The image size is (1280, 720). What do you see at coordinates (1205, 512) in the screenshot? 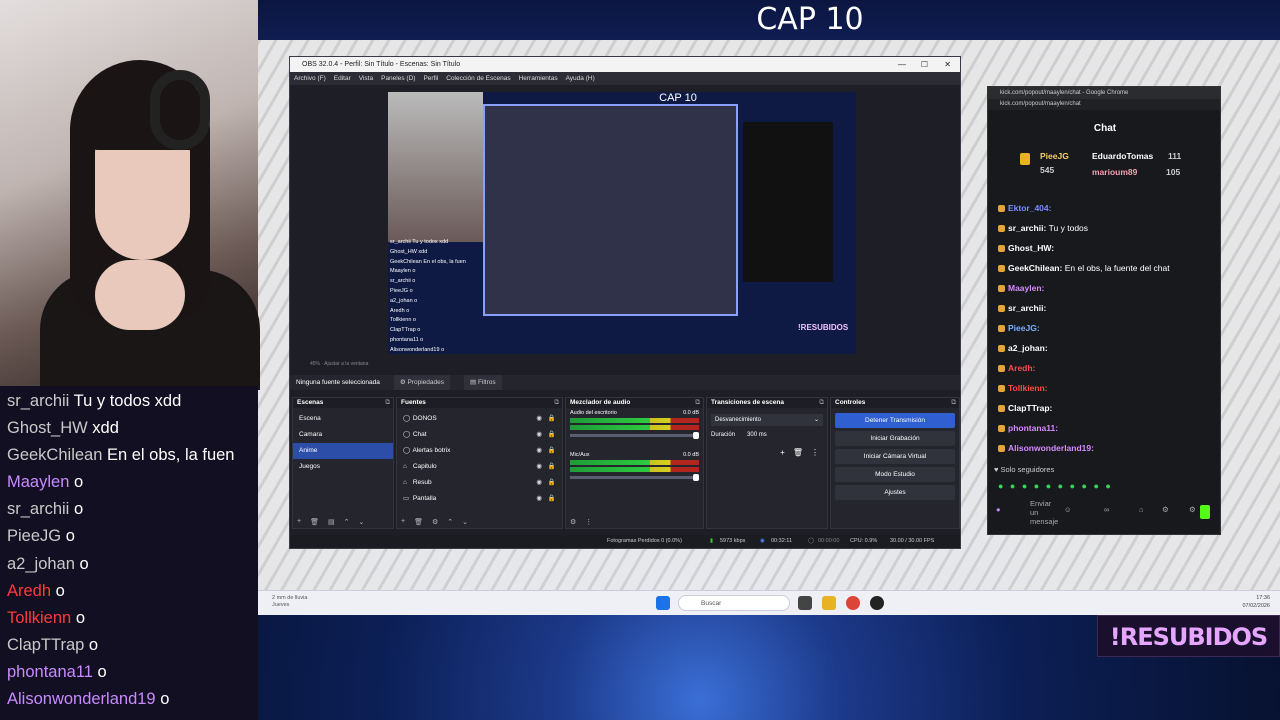
I see `send-button` at bounding box center [1205, 512].